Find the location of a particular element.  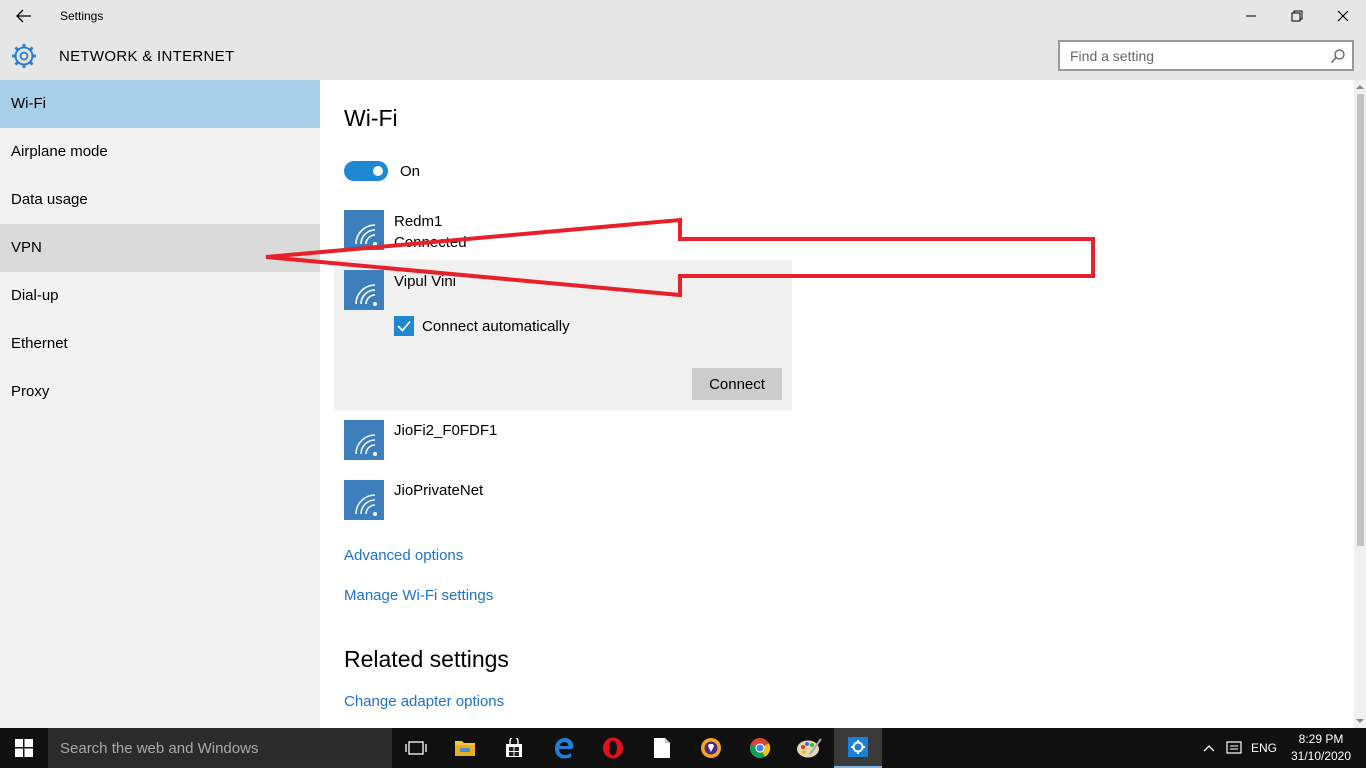

window-title: Settings is located at coordinates (82, 16).